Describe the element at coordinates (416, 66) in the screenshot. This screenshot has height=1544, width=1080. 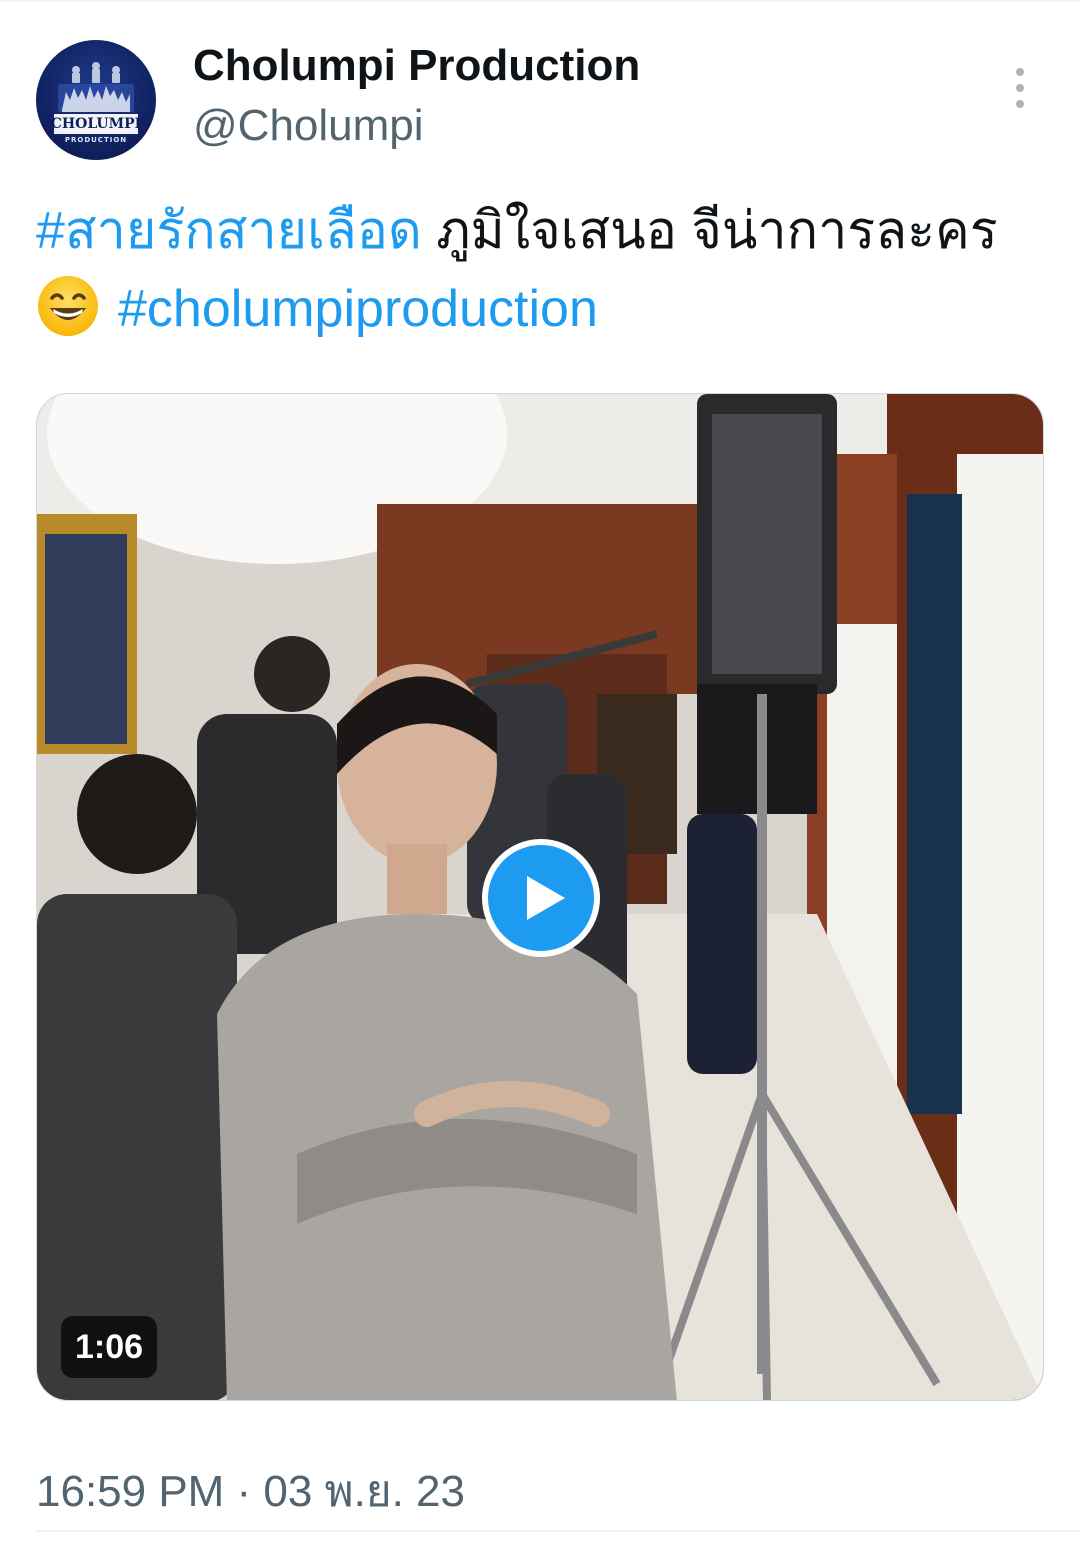
I see `author-display-name: Cholumpi Production` at that location.